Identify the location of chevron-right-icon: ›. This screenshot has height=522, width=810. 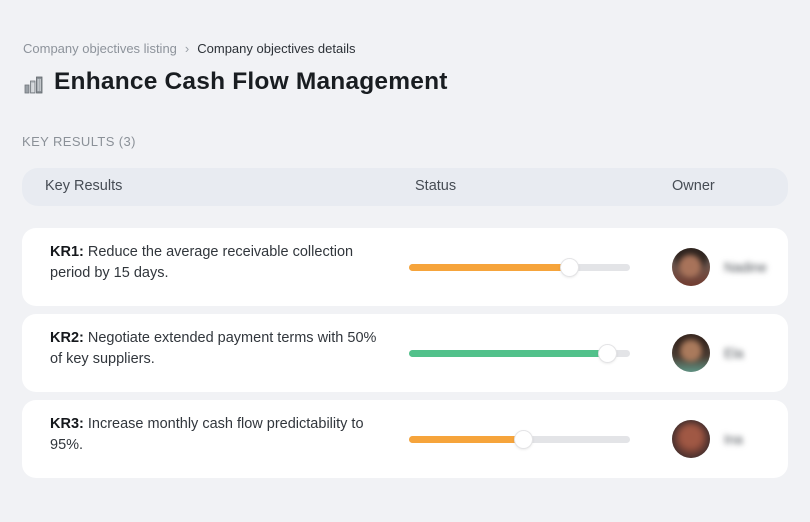
(187, 48).